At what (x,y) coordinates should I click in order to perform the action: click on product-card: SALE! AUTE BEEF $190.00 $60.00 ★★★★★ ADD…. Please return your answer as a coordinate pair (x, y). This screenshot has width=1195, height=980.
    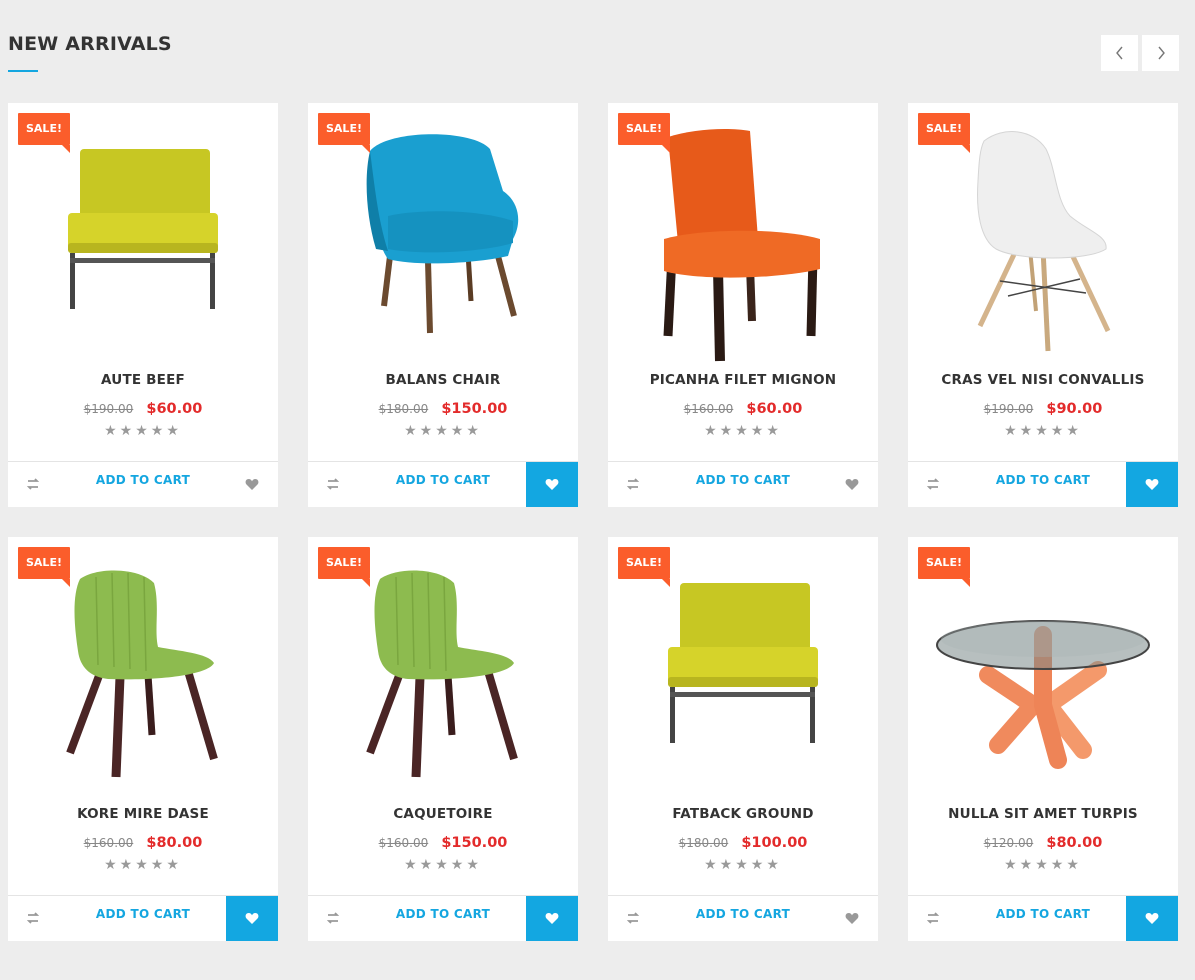
    Looking at the image, I should click on (143, 305).